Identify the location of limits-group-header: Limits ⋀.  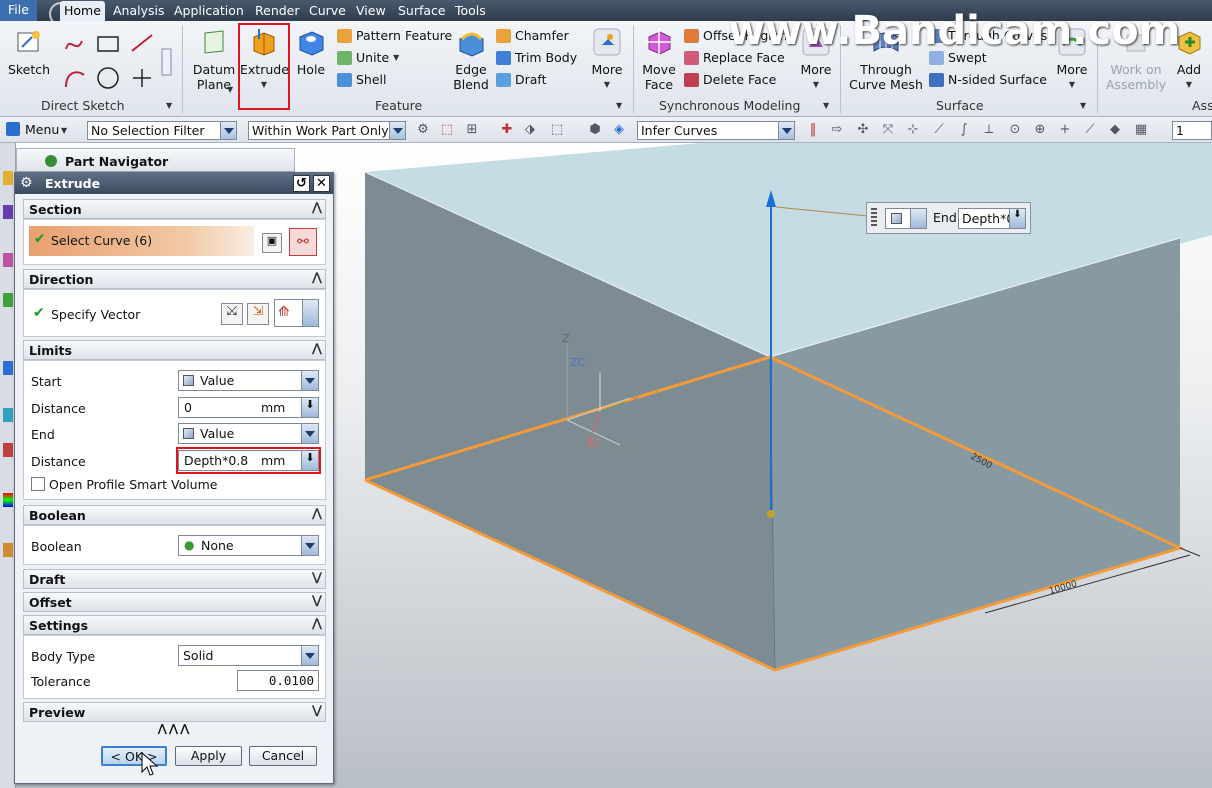
(174, 350).